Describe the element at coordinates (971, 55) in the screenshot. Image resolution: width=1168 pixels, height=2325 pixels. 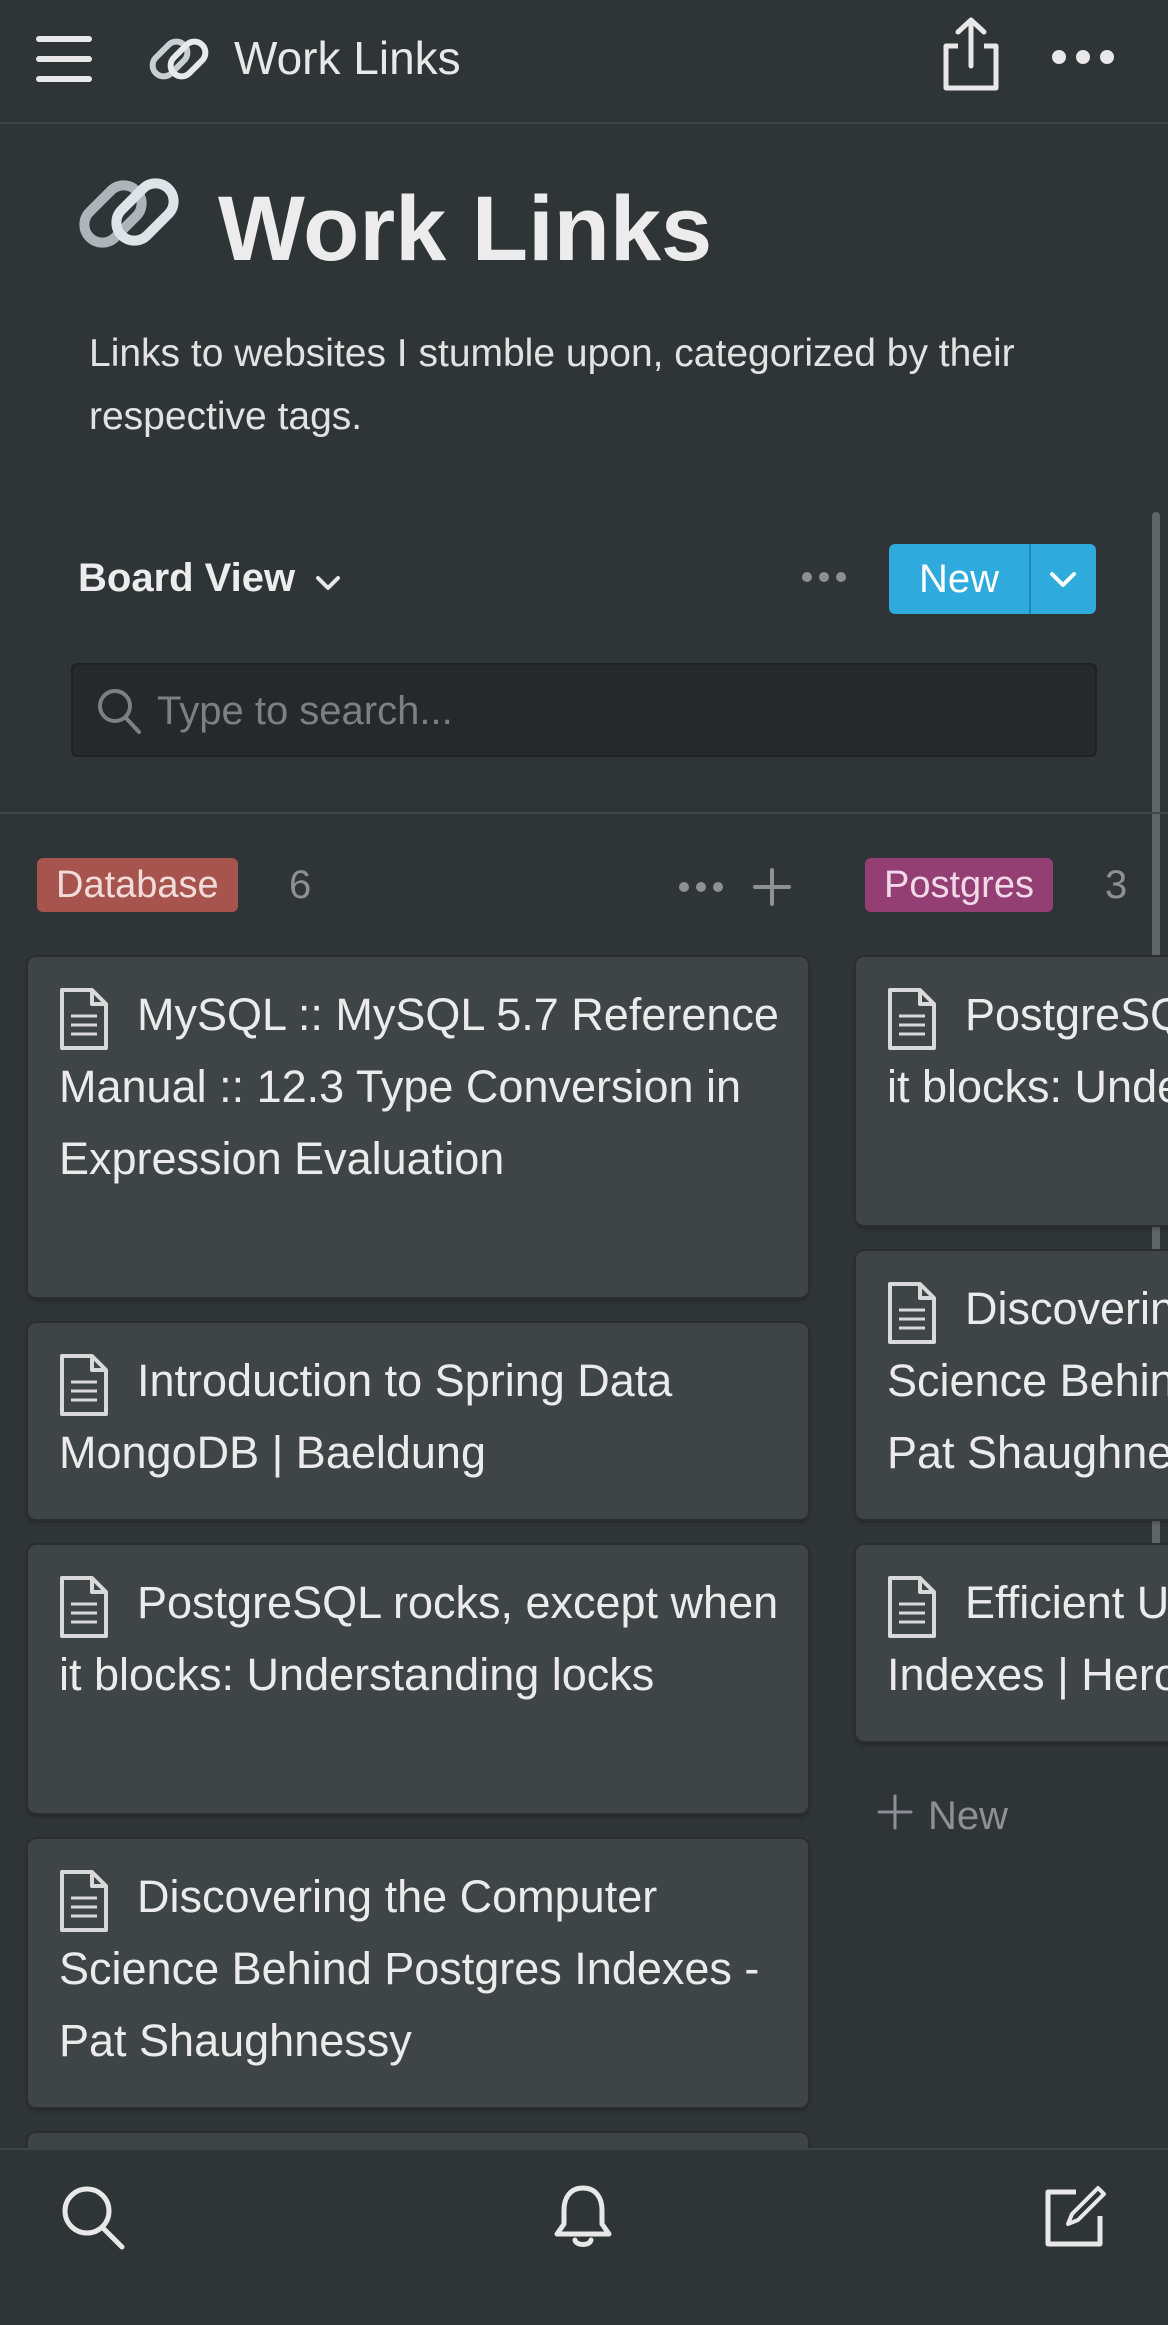
I see `share-icon` at that location.